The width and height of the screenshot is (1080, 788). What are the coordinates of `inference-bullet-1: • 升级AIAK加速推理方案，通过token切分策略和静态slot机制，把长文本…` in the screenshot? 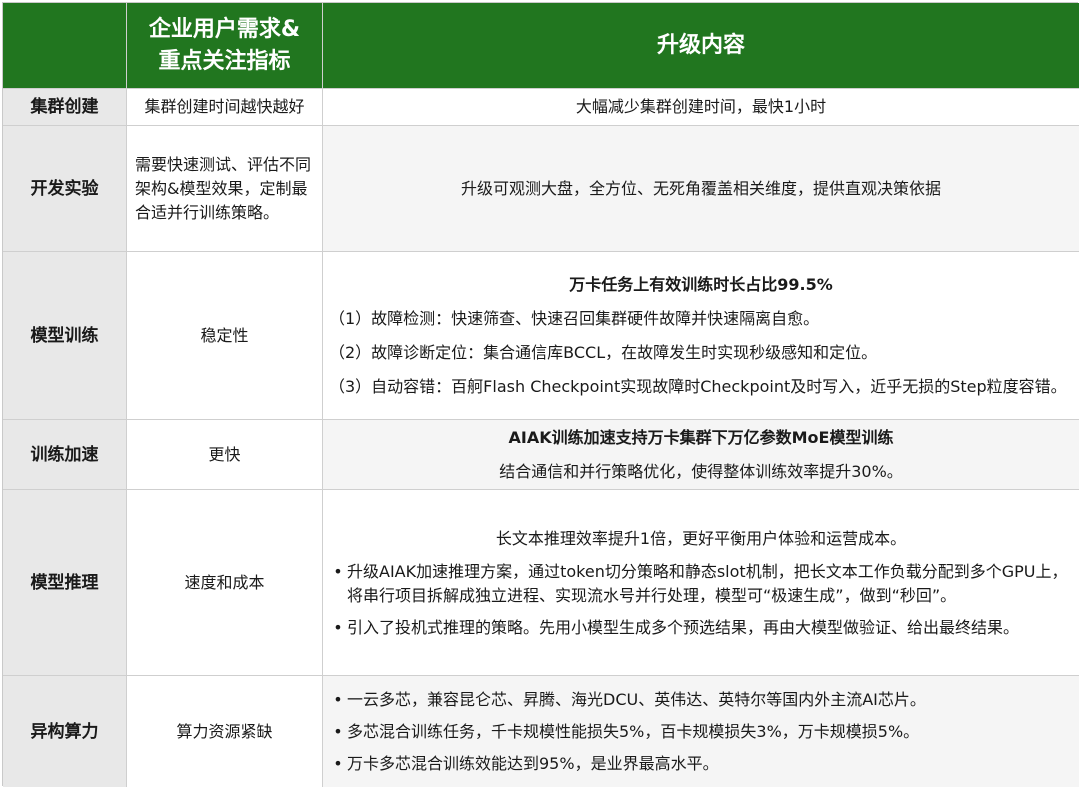 It's located at (701, 584).